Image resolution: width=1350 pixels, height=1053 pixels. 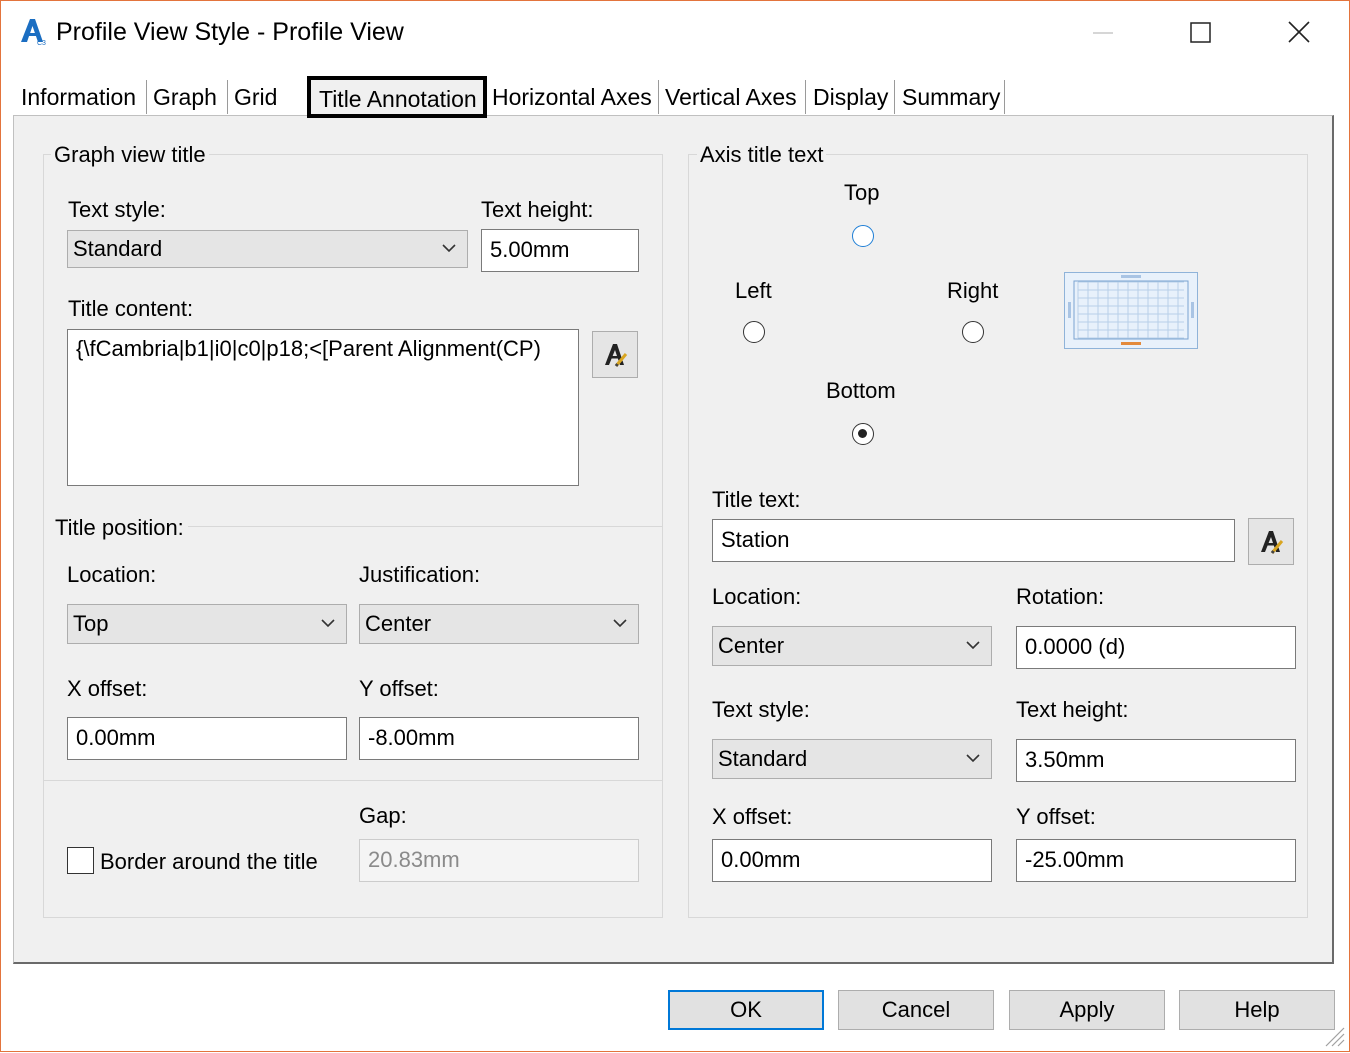 I want to click on text-style-value: Standard, so click(x=118, y=248).